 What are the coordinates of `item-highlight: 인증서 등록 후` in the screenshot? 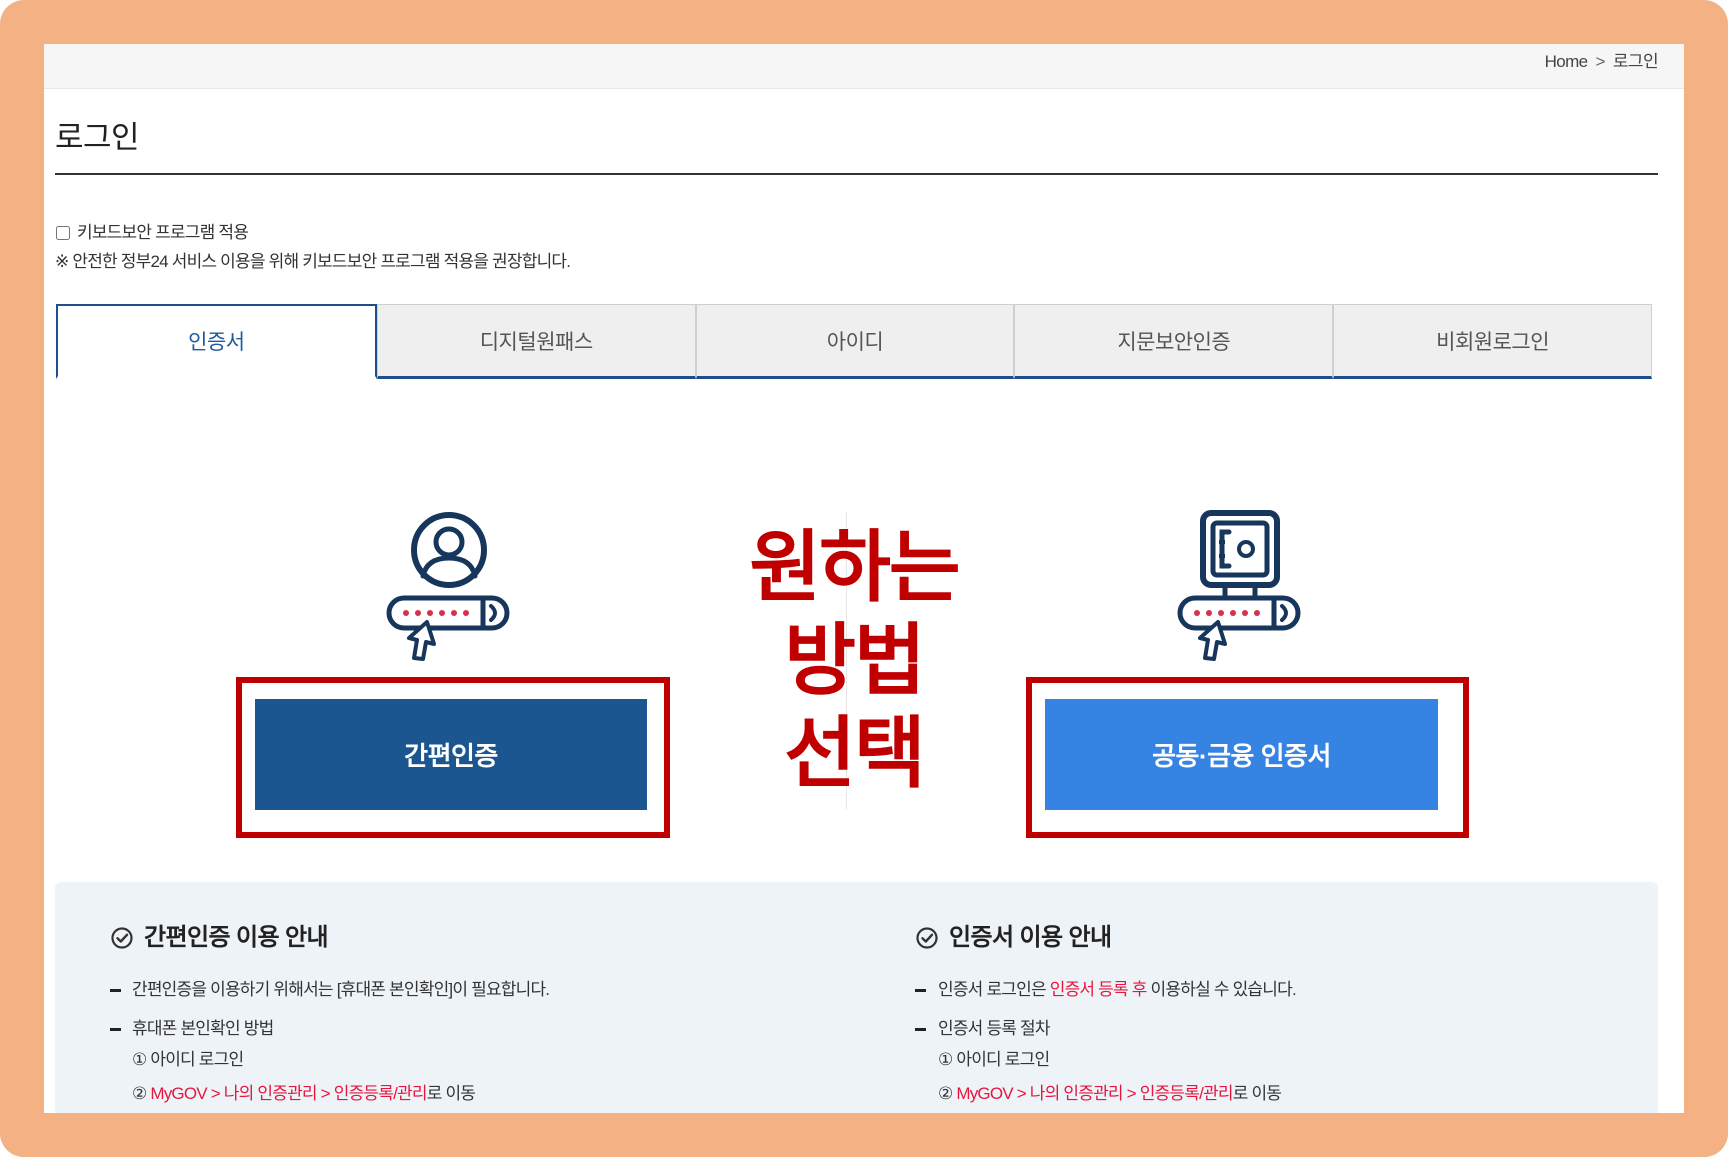 It's located at (1098, 989).